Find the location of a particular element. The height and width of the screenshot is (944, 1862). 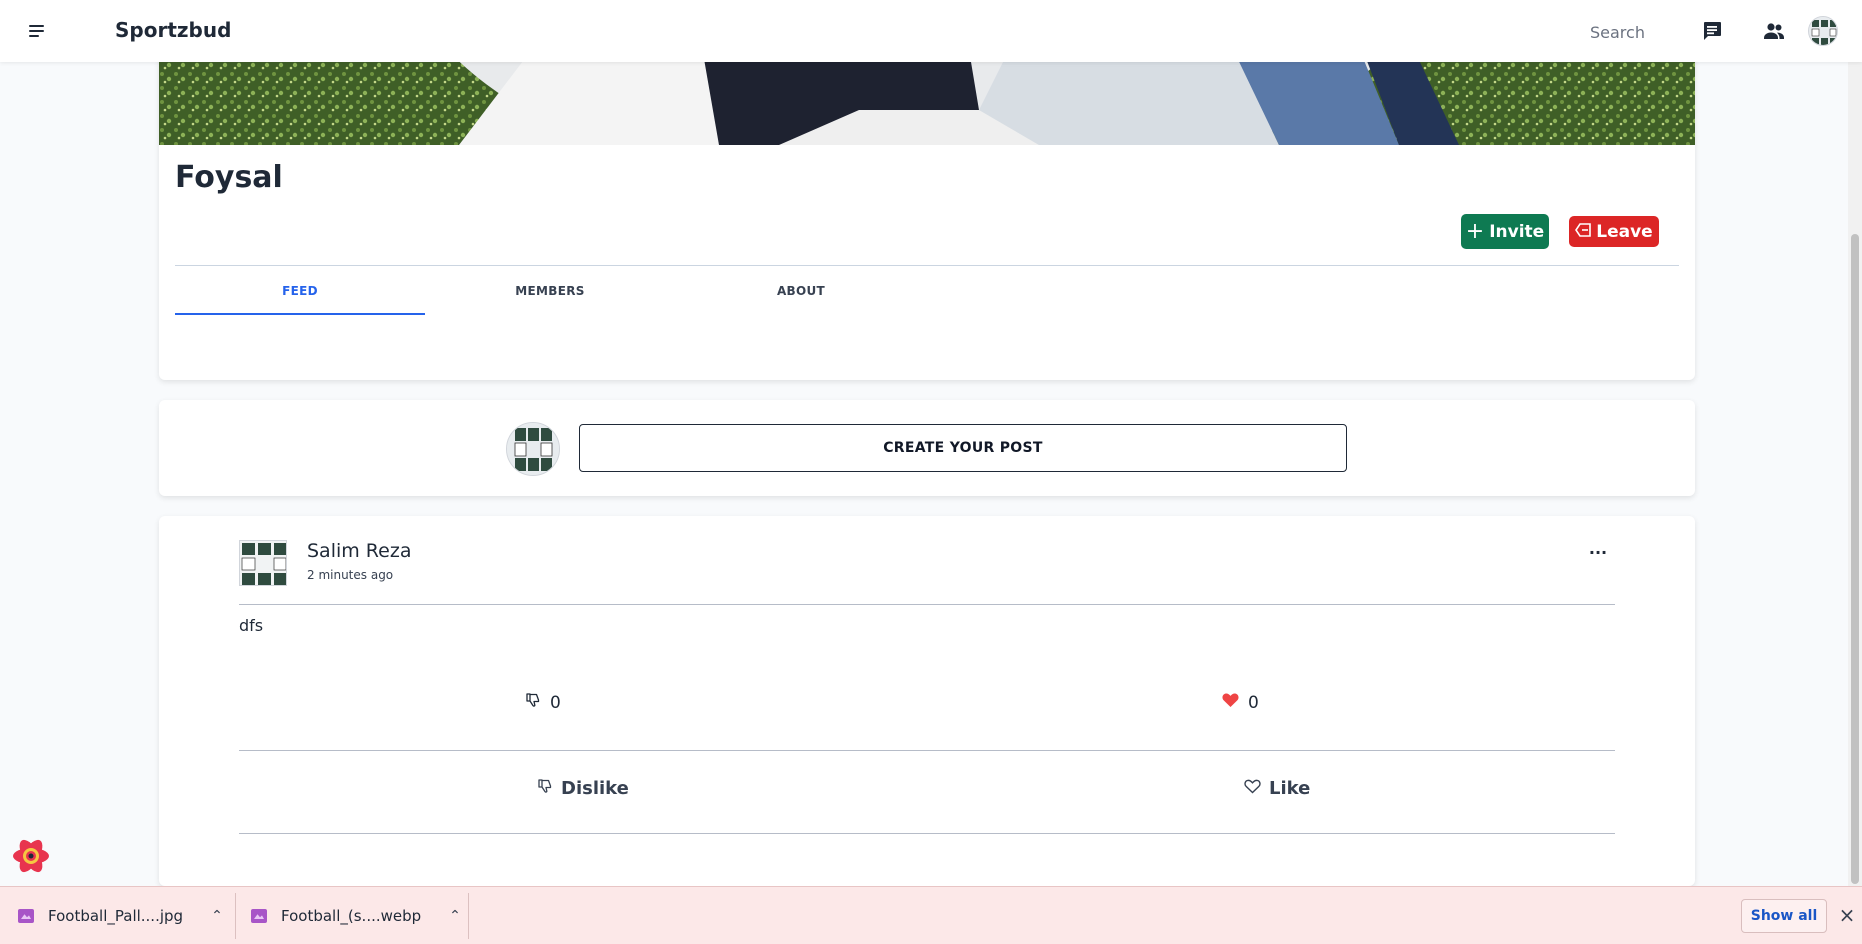

post-author-name: Salim Reza is located at coordinates (359, 551).